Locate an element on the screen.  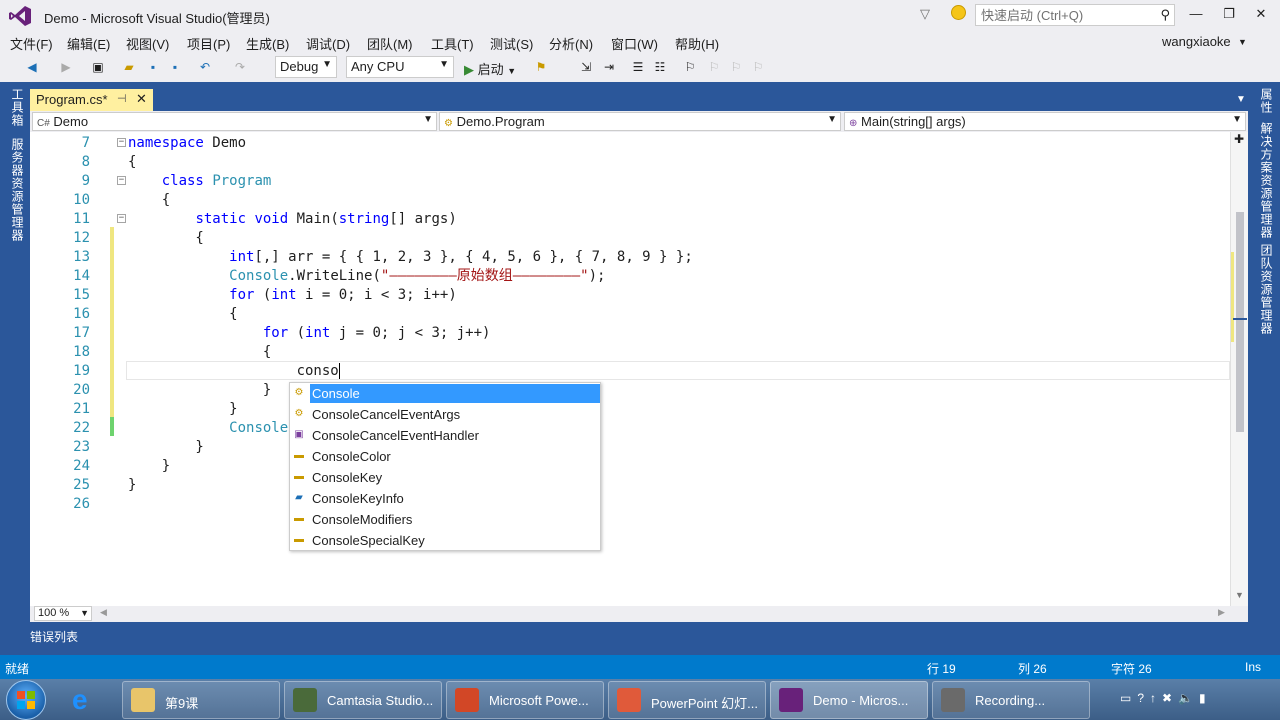
completion-item: ⚙ ConsoleCancelEventArgs is located at coordinates (445, 414).